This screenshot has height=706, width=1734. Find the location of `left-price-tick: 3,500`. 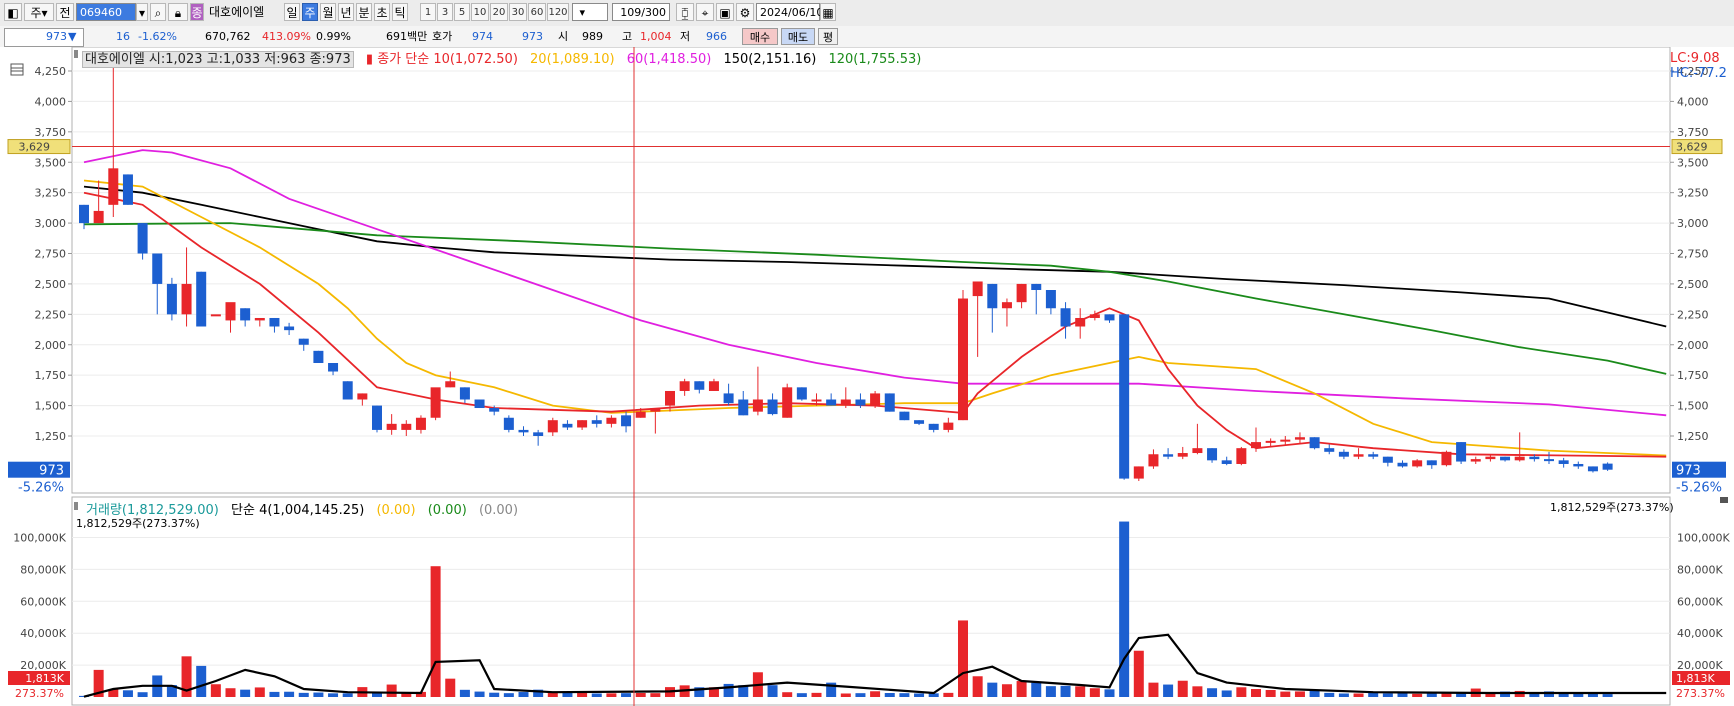

left-price-tick: 3,500 is located at coordinates (51, 162).